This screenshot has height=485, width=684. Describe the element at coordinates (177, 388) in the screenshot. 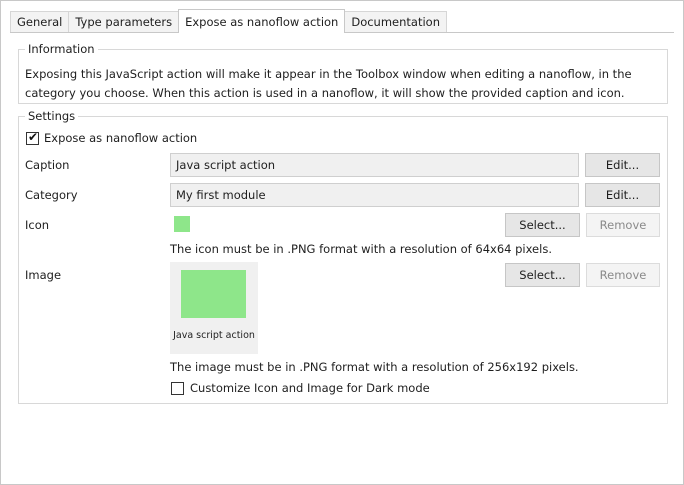

I see `dark-mode-checkbox` at that location.